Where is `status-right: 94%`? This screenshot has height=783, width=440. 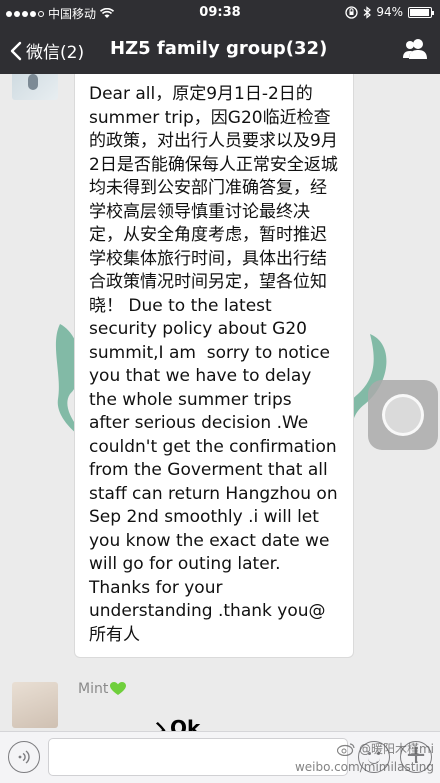
status-right: 94% is located at coordinates (389, 12).